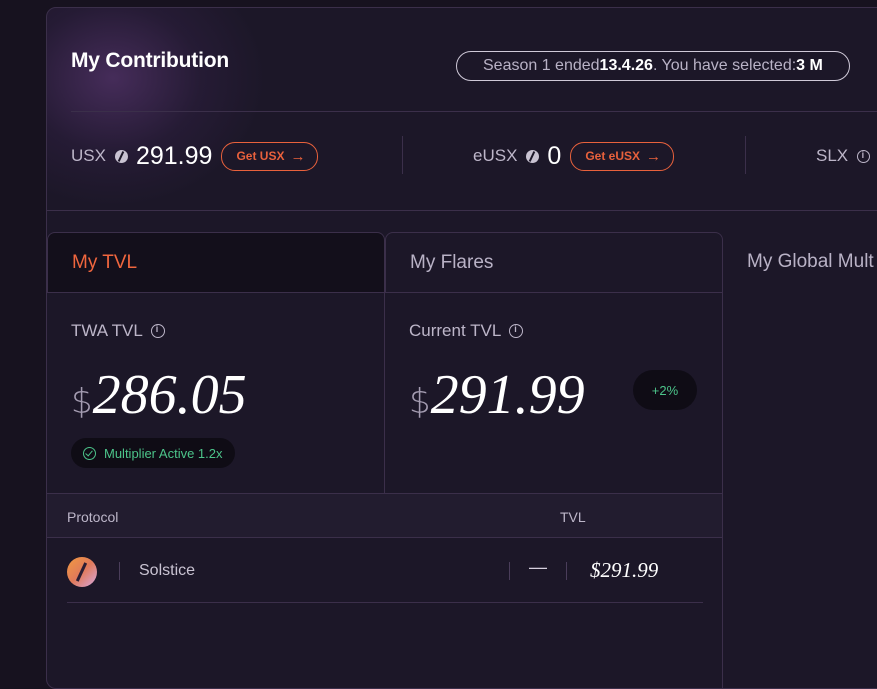 This screenshot has height=689, width=877. What do you see at coordinates (455, 330) in the screenshot?
I see `current-tvl-label: Current TVL` at bounding box center [455, 330].